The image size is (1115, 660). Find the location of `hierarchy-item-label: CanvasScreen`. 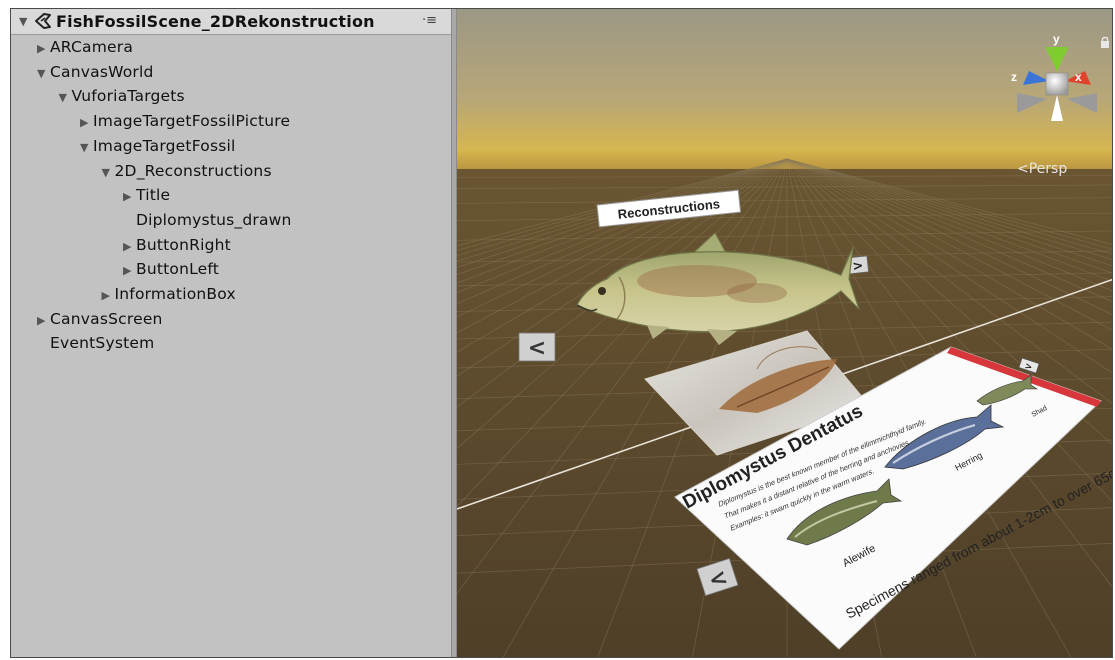

hierarchy-item-label: CanvasScreen is located at coordinates (106, 318).